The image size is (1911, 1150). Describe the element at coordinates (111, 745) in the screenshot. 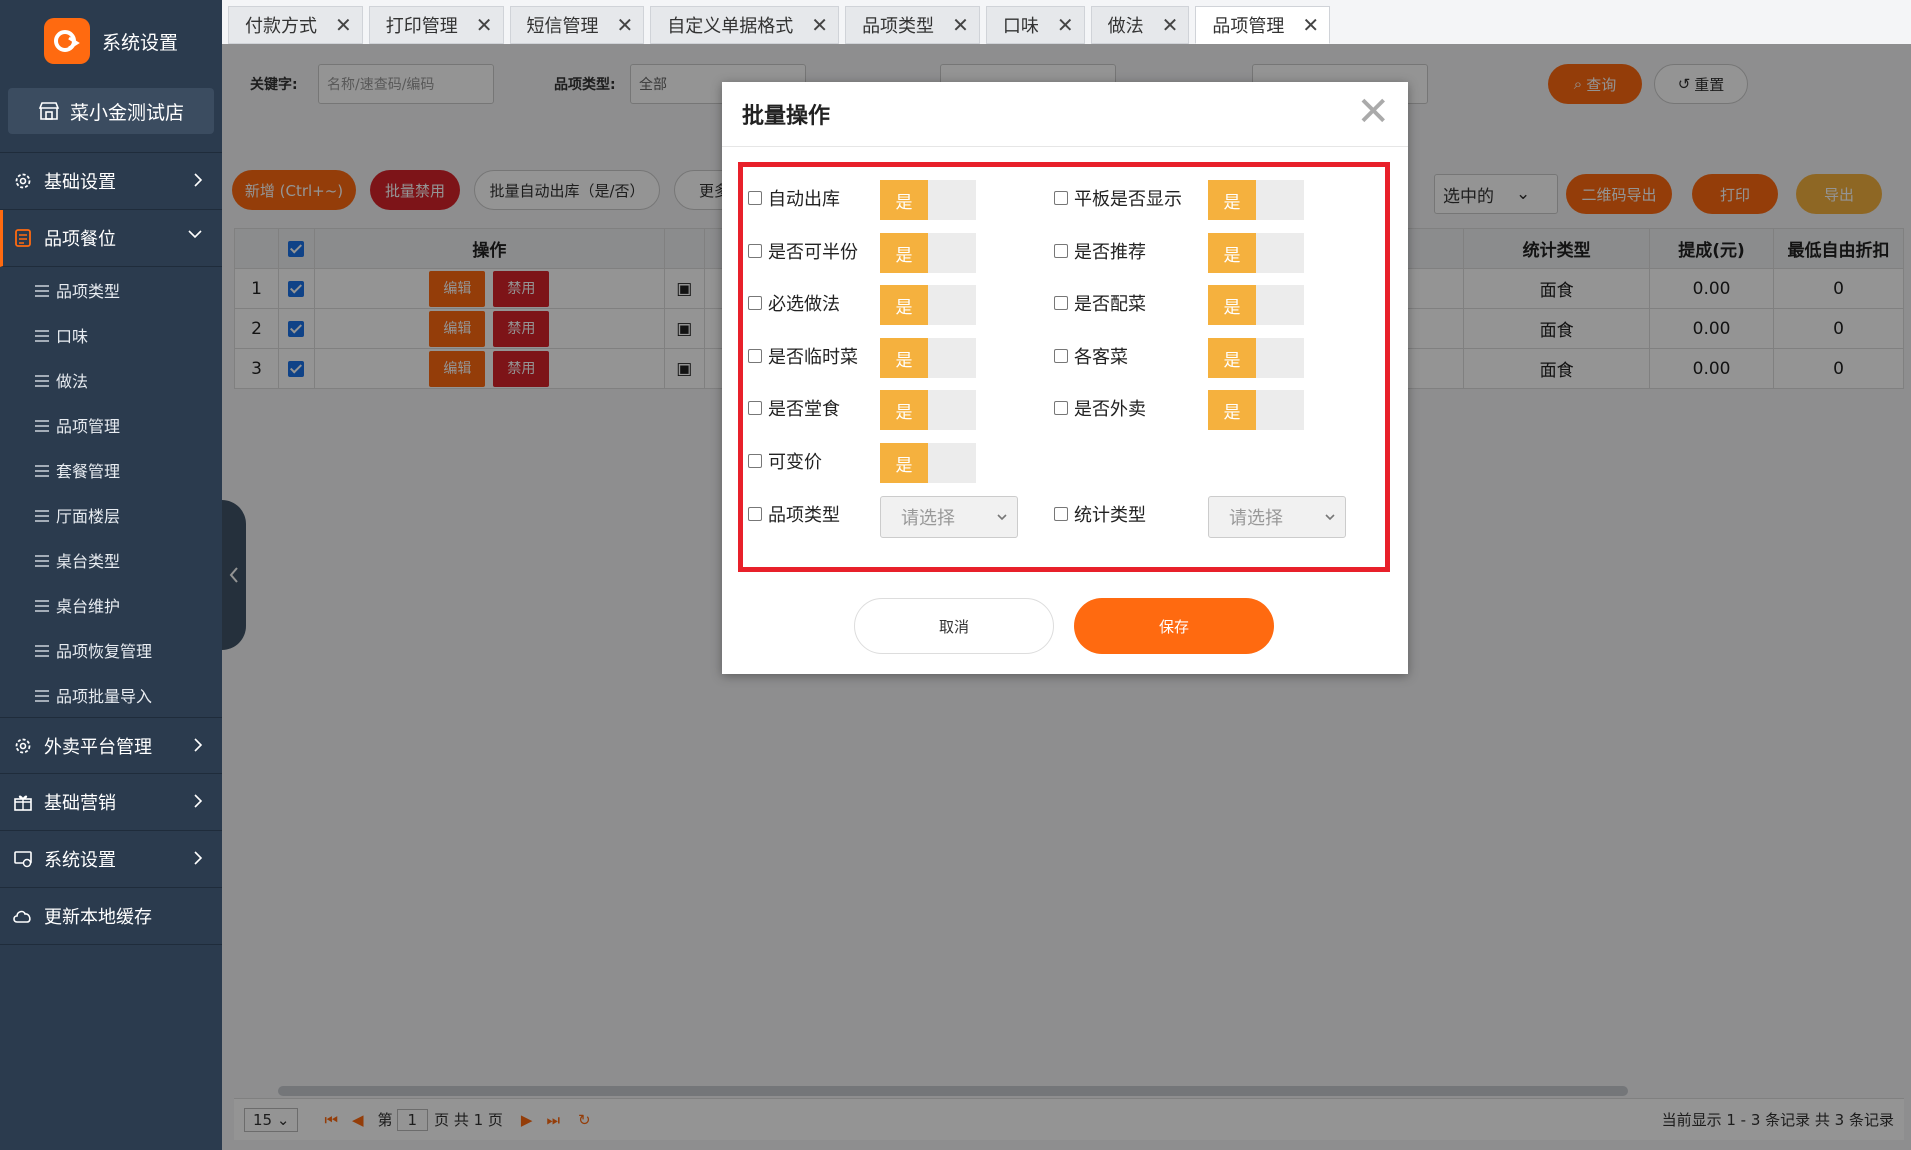

I see `sidebar-item-delivery-platforms: 外卖平台管理` at that location.